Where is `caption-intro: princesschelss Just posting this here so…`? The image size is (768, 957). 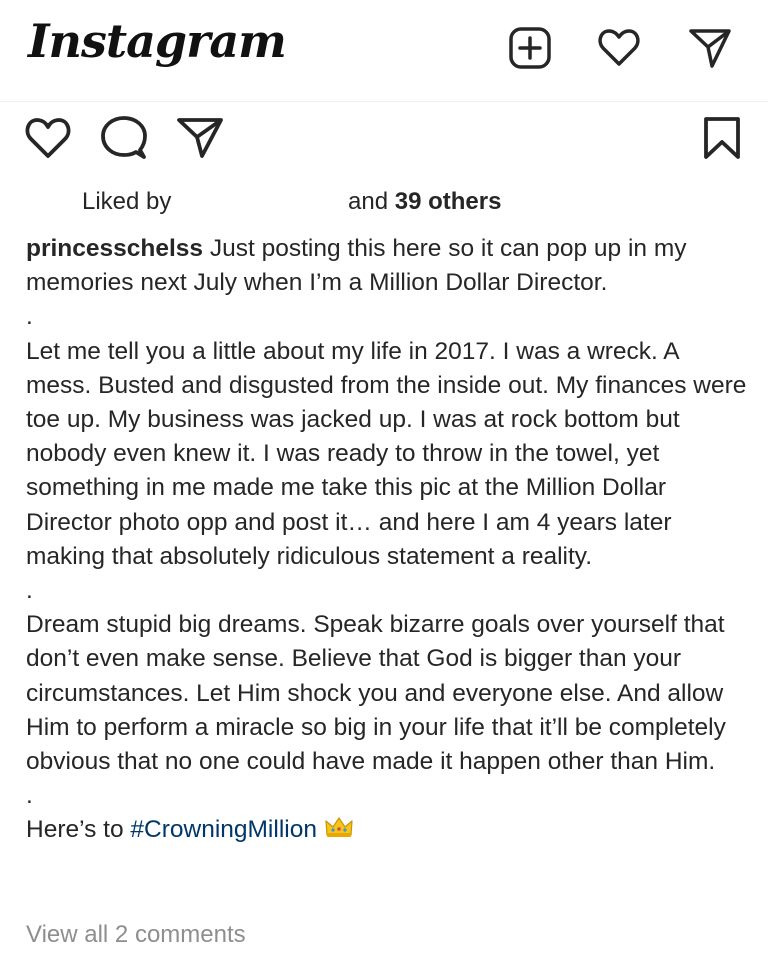 caption-intro: princesschelss Just posting this here so… is located at coordinates (356, 266).